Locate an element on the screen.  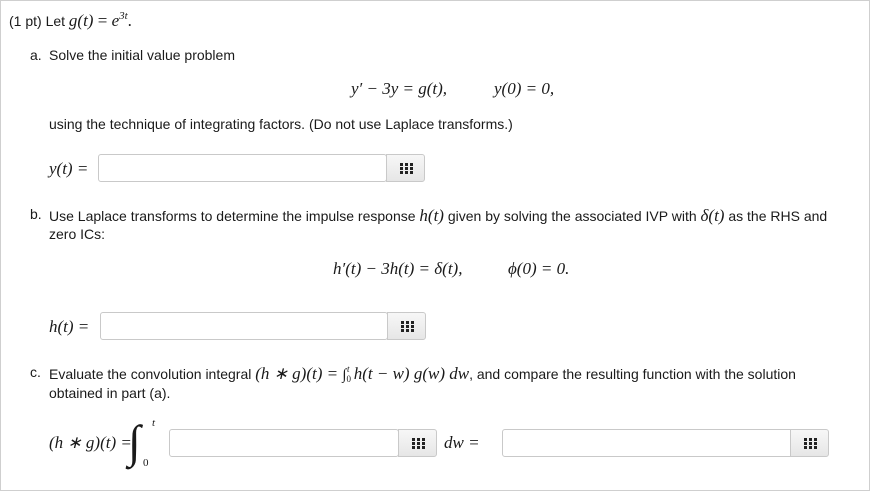
part-b-marker: b. is located at coordinates (36, 214).